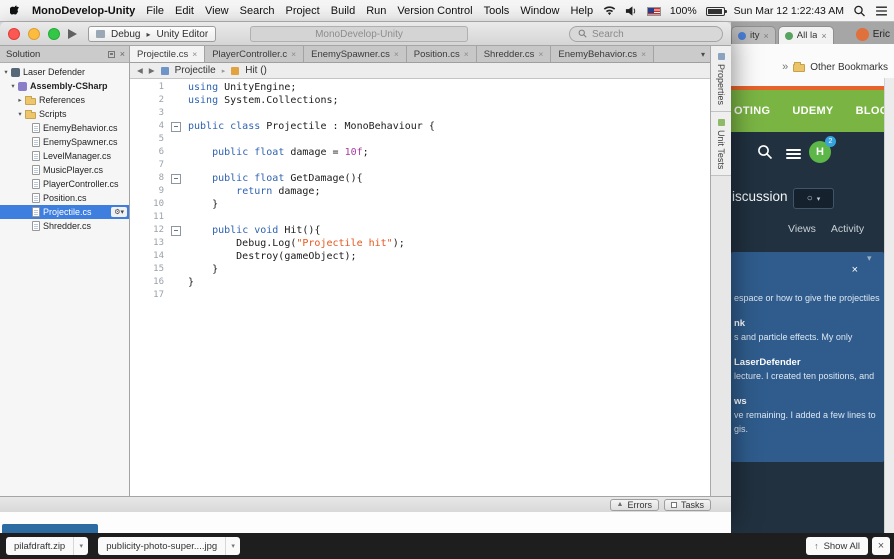 This screenshot has height=559, width=894. What do you see at coordinates (631, 11) in the screenshot?
I see `volume-icon` at bounding box center [631, 11].